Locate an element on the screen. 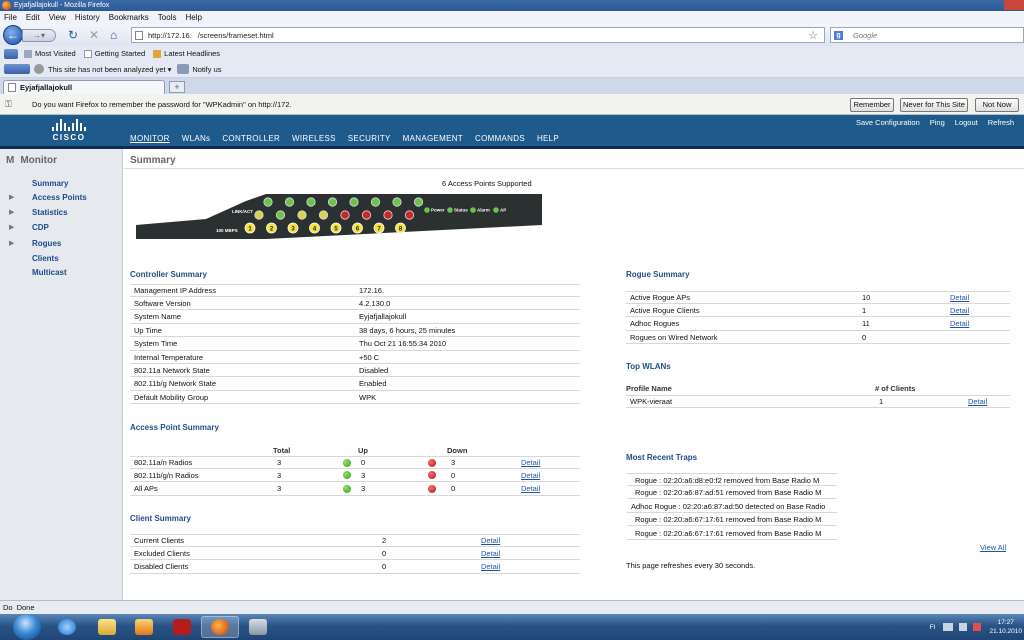 The height and width of the screenshot is (640, 1024). wlan-detail-link: Detail is located at coordinates (977, 401).